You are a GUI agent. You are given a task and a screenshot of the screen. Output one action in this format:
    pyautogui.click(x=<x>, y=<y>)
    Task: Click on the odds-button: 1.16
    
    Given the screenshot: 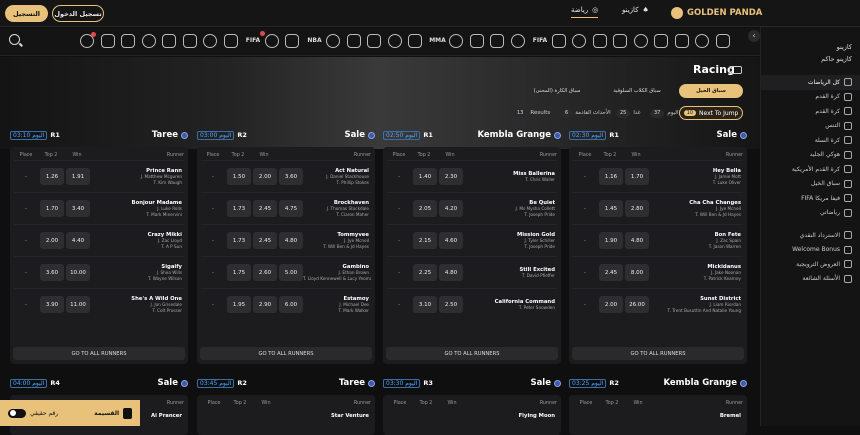 What is the action you would take?
    pyautogui.click(x=611, y=176)
    